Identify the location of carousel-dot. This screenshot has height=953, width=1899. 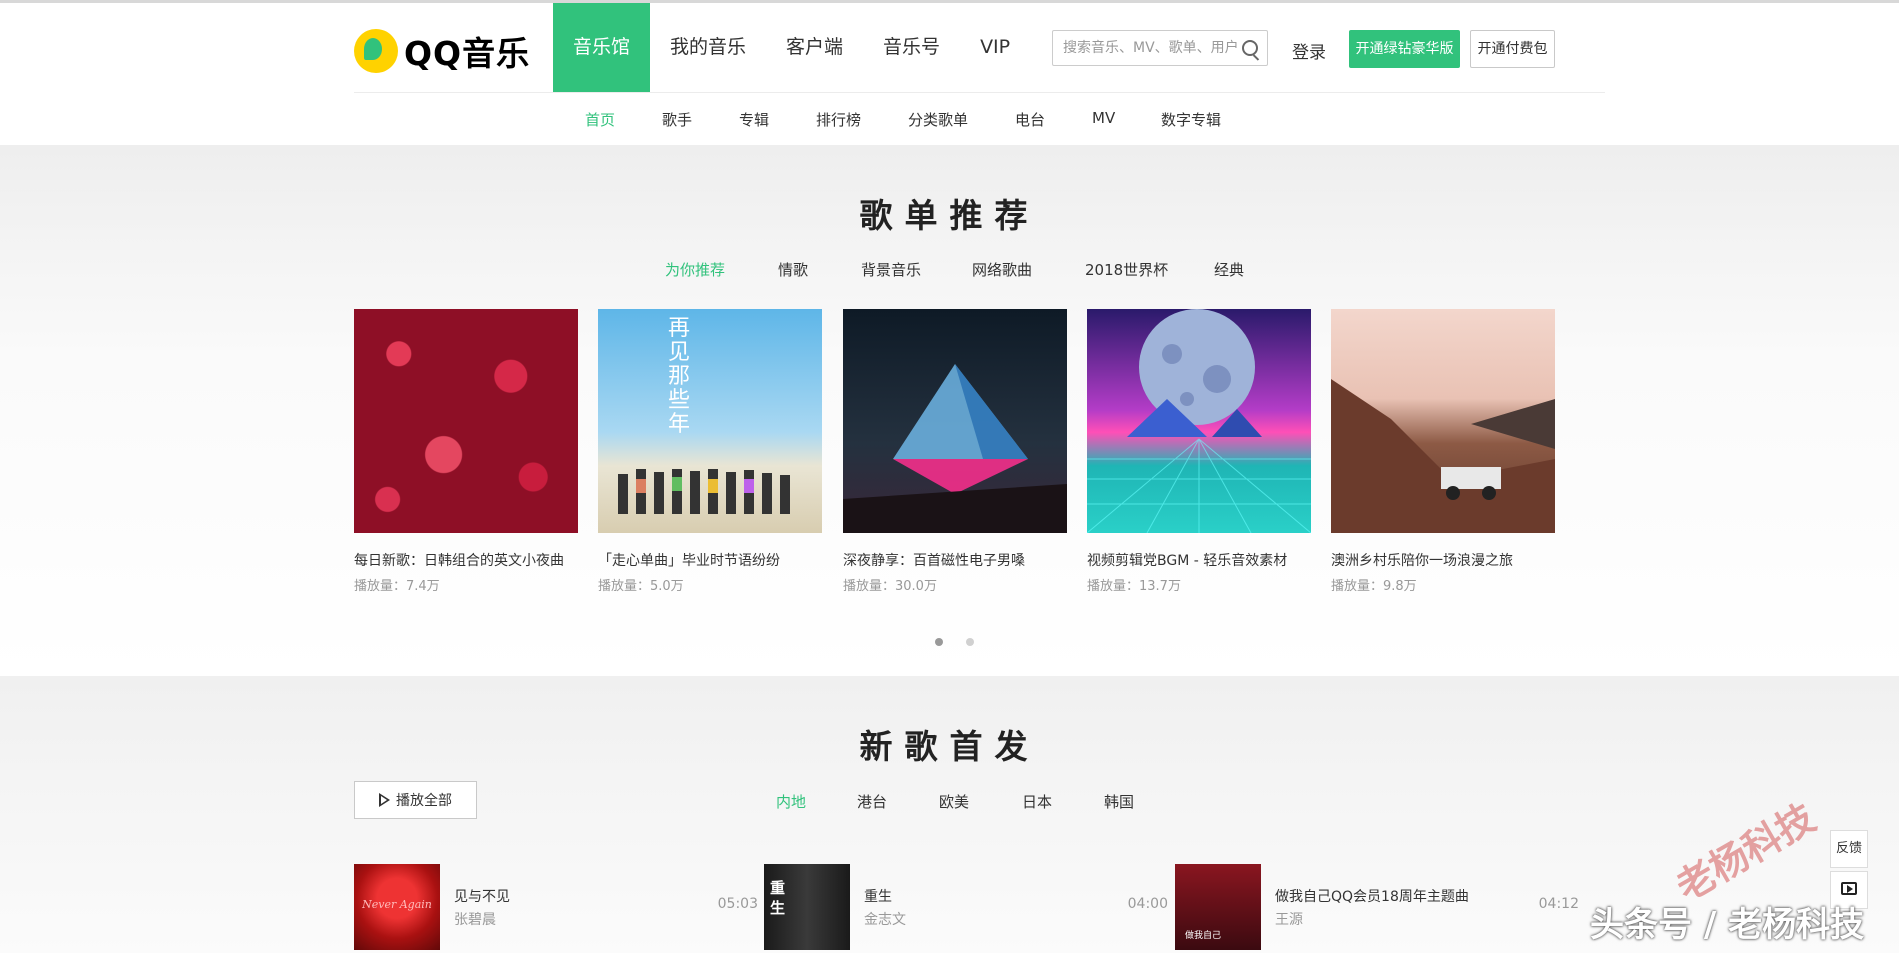
(970, 642).